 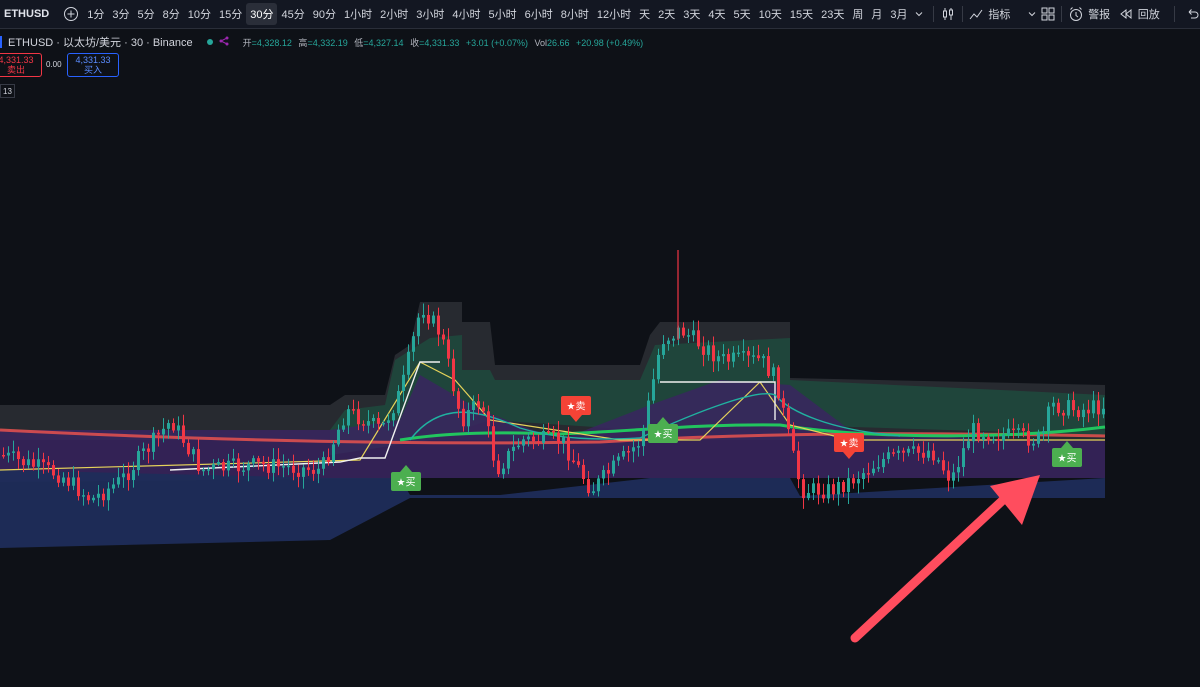 I want to click on interval-1: 3分, so click(x=120, y=14).